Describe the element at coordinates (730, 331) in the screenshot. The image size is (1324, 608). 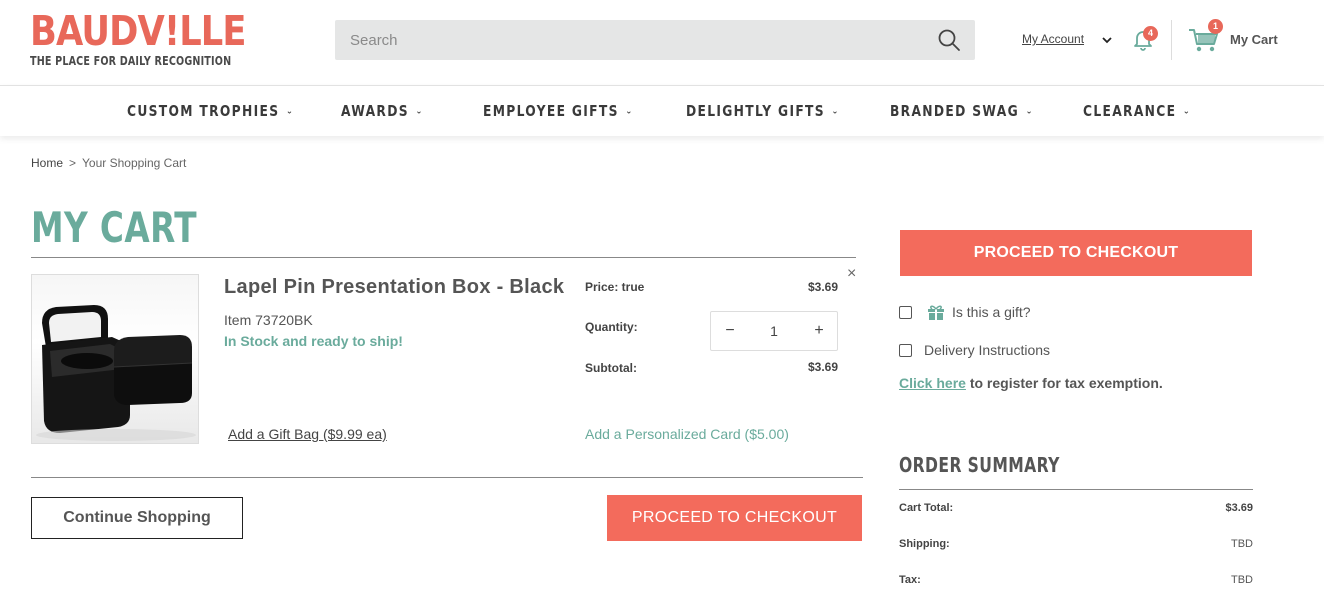
I see `minus-icon: −` at that location.